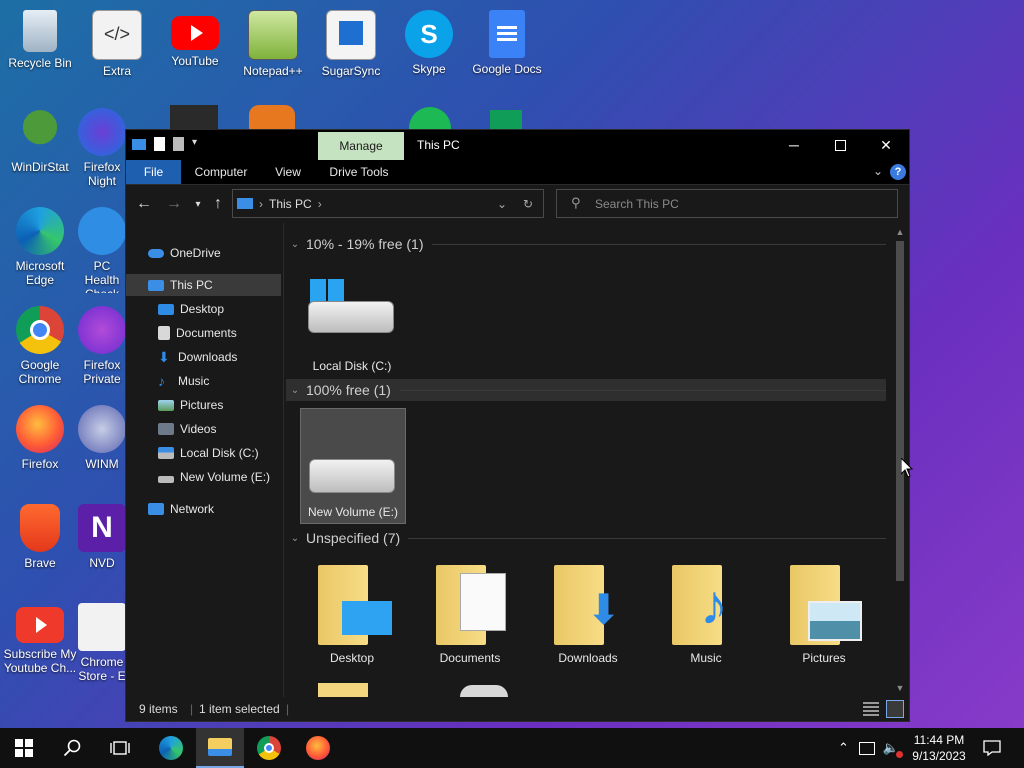 The image size is (1024, 768). What do you see at coordinates (840, 145) in the screenshot?
I see `maximize-button` at bounding box center [840, 145].